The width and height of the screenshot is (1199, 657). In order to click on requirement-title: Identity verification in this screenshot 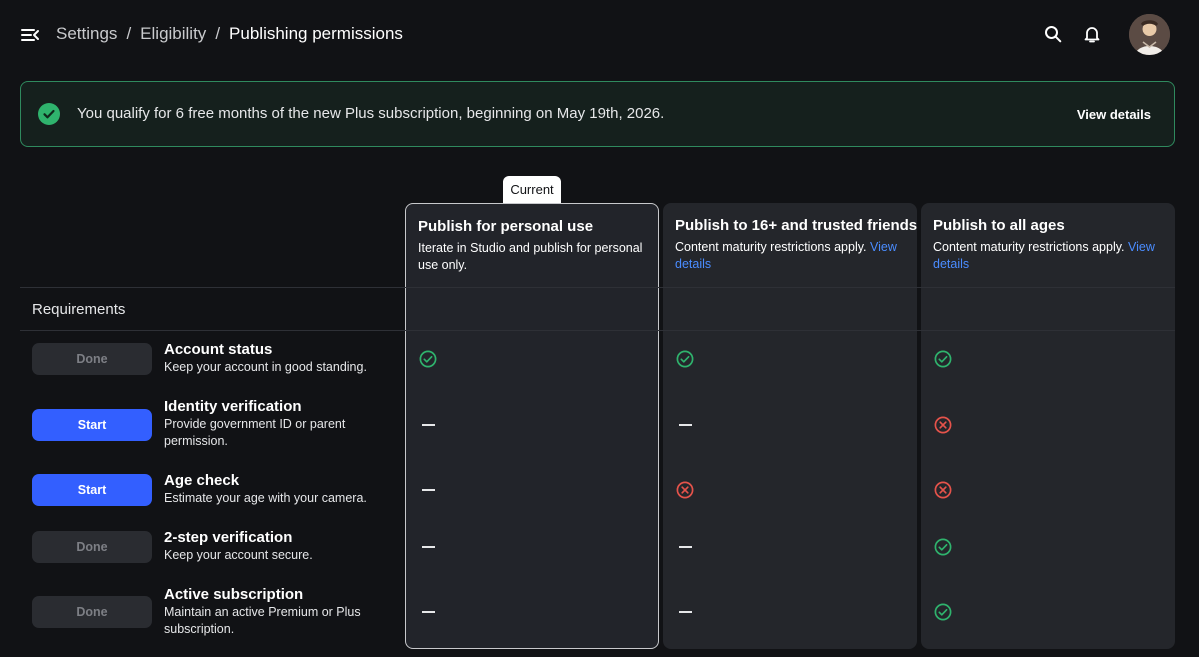, I will do `click(233, 406)`.